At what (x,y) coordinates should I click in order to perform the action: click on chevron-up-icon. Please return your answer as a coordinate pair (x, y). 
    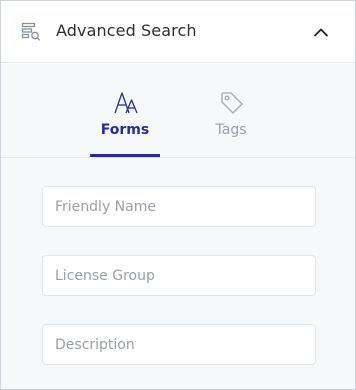
    Looking at the image, I should click on (321, 32).